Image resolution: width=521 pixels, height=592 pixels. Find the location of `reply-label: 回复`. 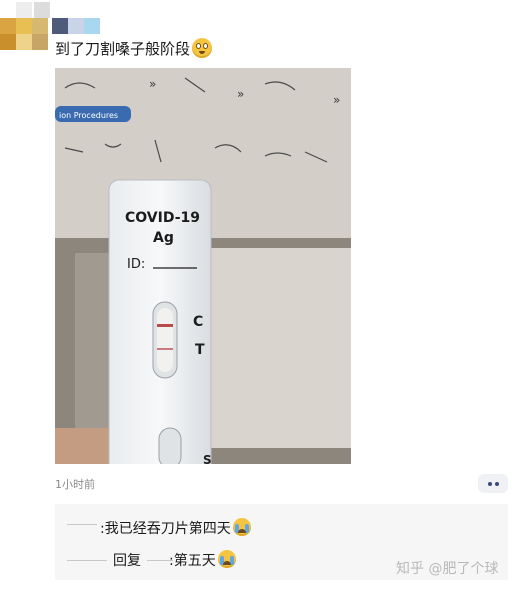

reply-label: 回复 is located at coordinates (127, 561).